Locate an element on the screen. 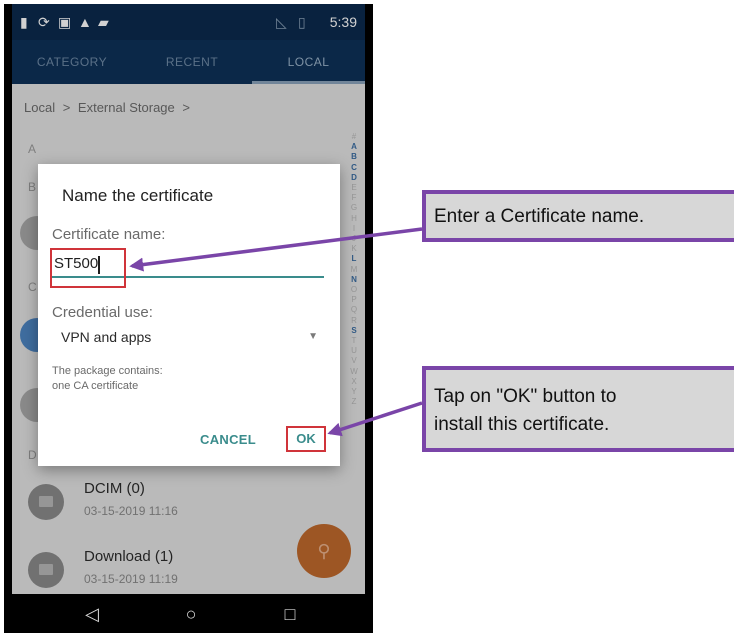 Image resolution: width=734 pixels, height=637 pixels. recents-icon: □ is located at coordinates (290, 614).